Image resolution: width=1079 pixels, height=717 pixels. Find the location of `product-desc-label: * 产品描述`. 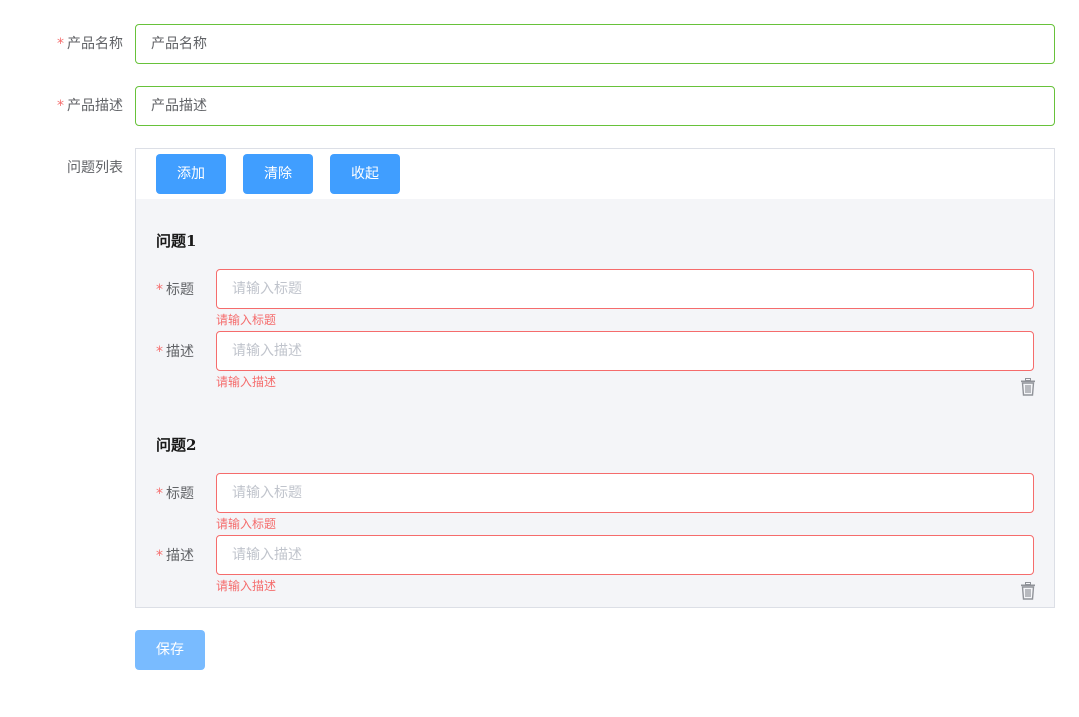

product-desc-label: * 产品描述 is located at coordinates (61, 106).